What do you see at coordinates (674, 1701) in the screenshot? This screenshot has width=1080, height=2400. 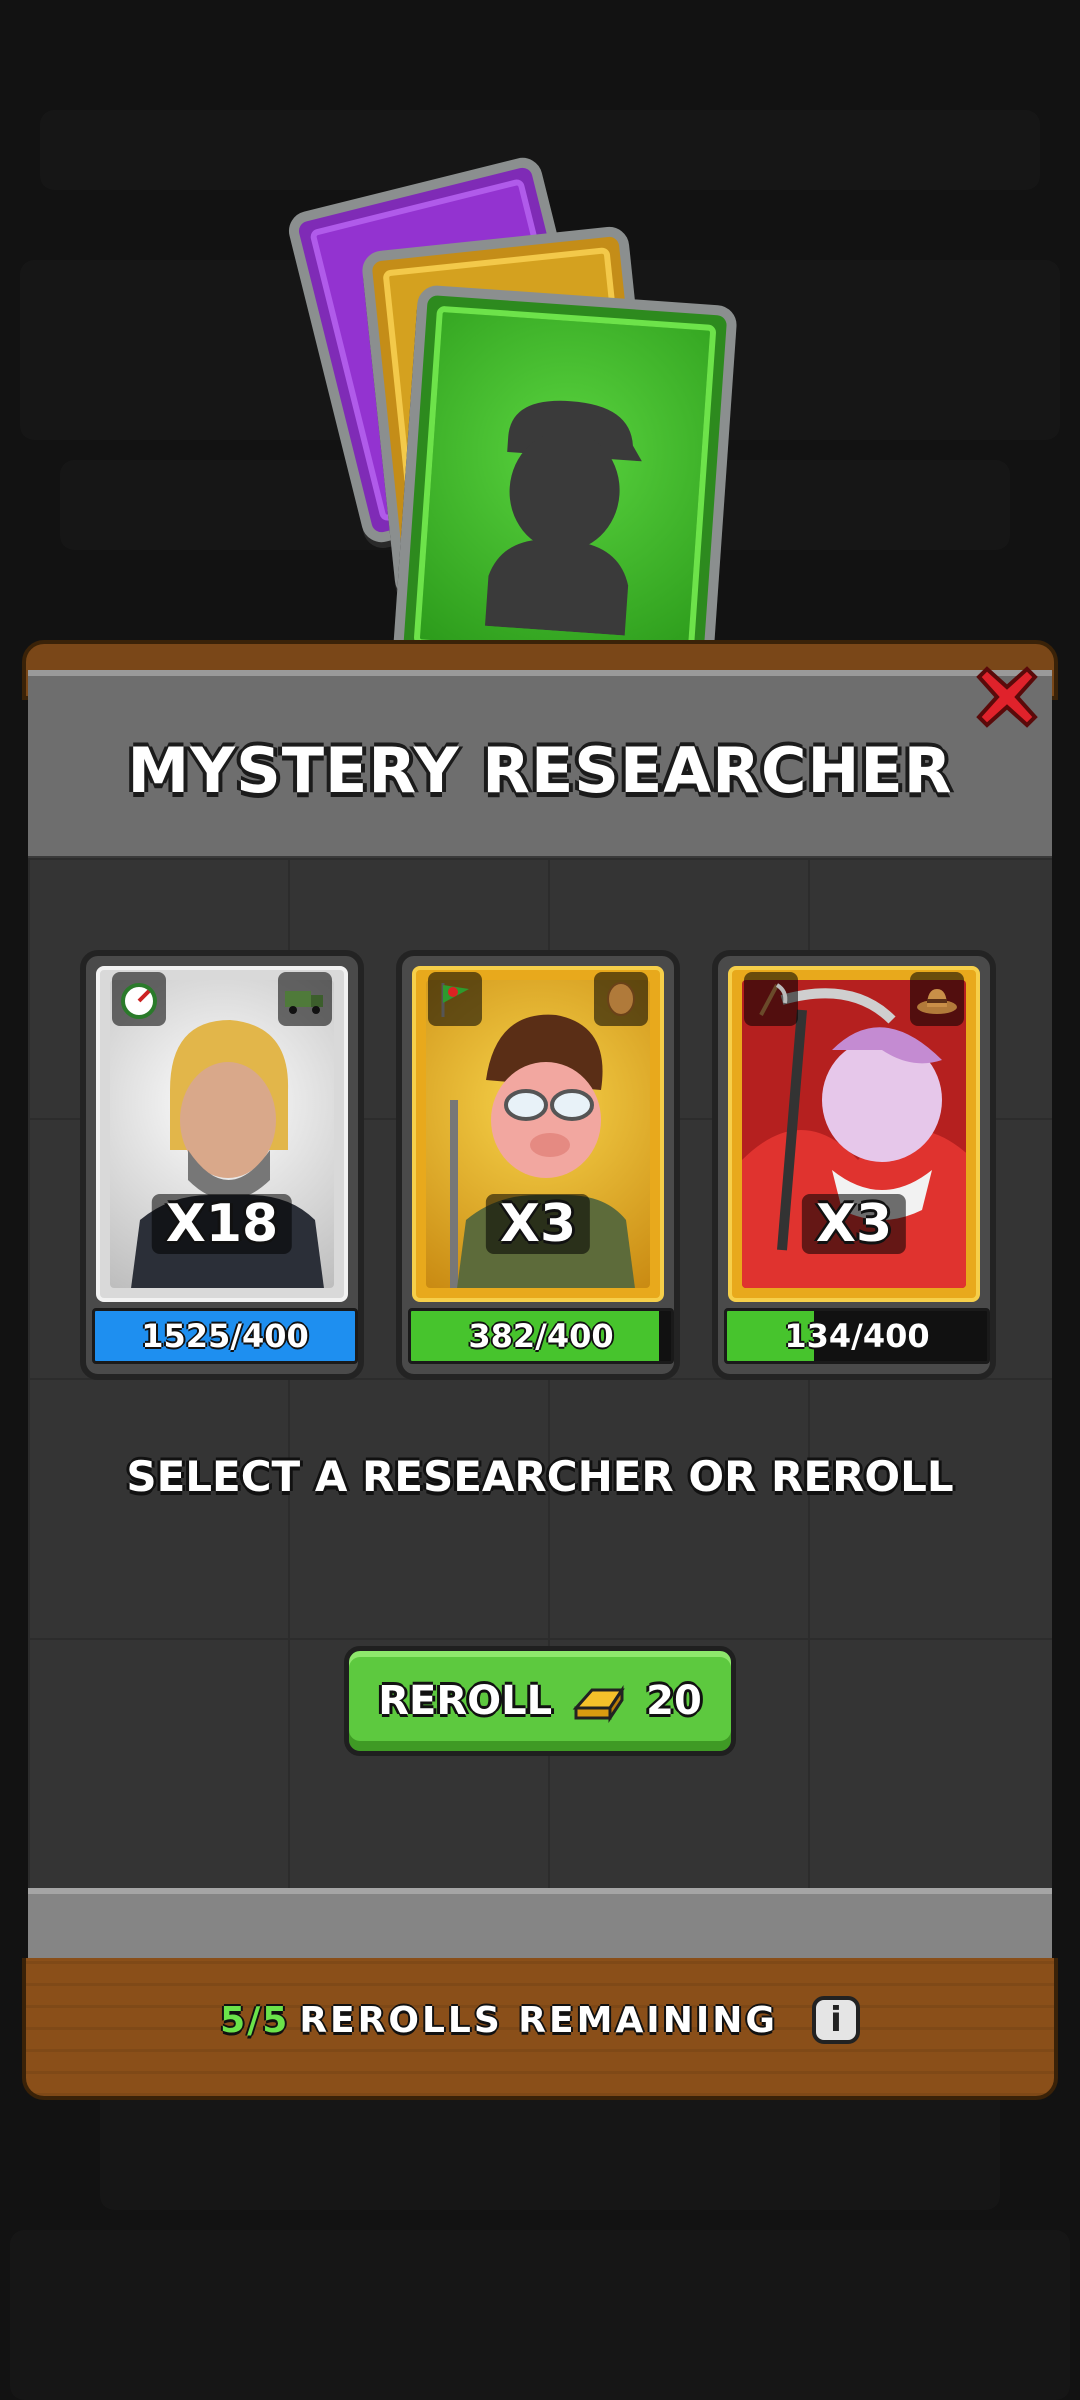 I see `reroll-cost: 20` at bounding box center [674, 1701].